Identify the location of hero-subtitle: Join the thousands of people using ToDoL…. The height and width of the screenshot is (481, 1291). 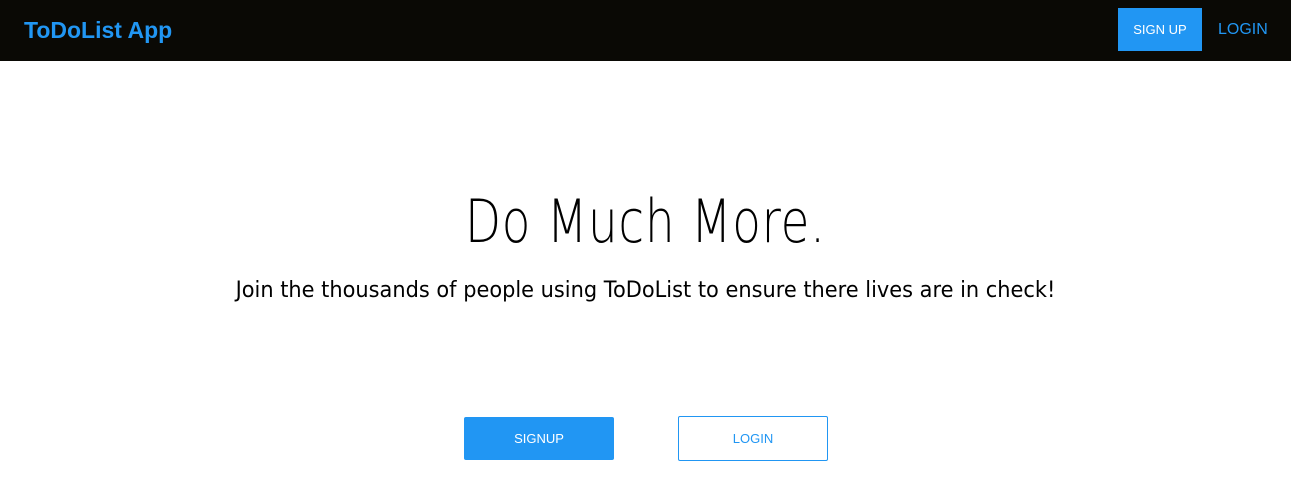
(645, 290).